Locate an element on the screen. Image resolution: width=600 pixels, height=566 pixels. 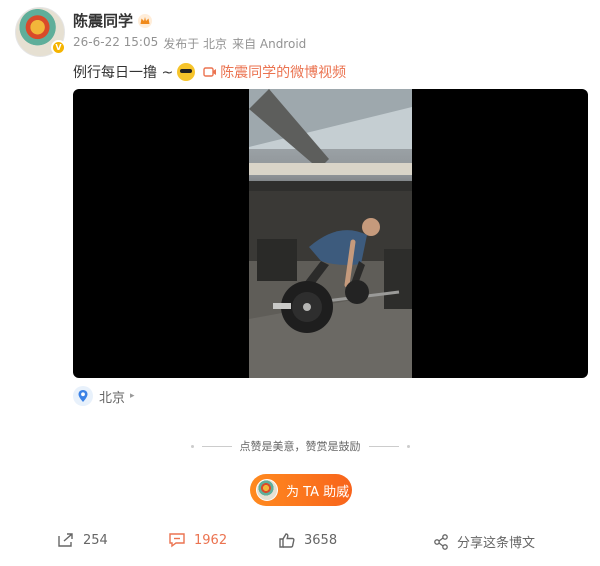
appreciate-divider: 点赞是美意，赞赏是鼓励 is located at coordinates (300, 446).